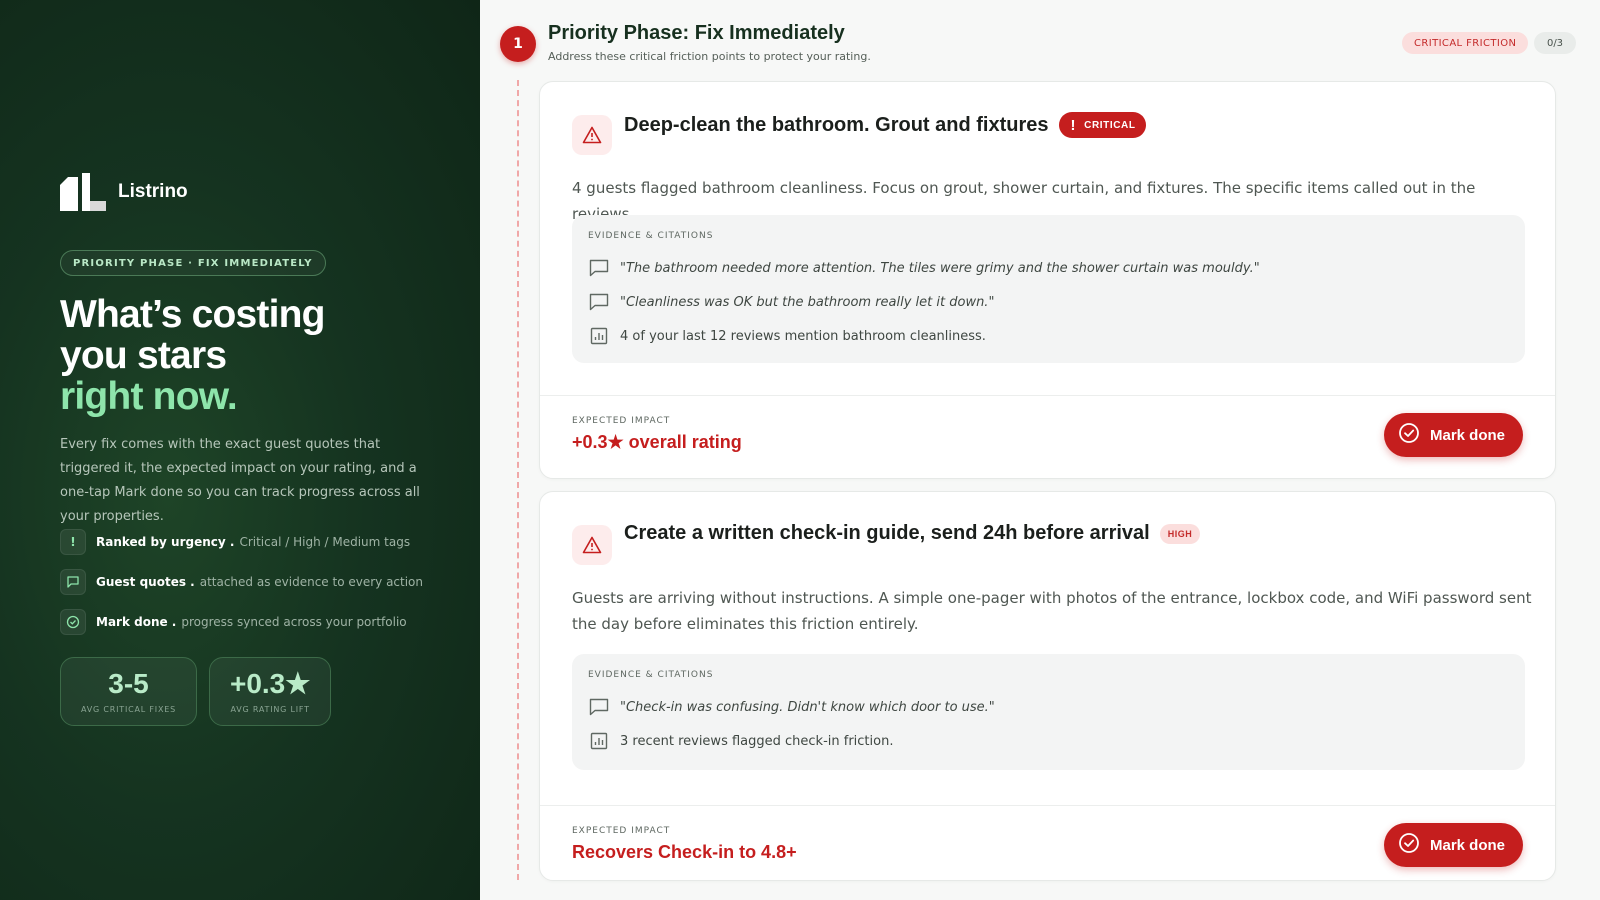 The width and height of the screenshot is (1600, 900). Describe the element at coordinates (1180, 533) in the screenshot. I see `high-badge: HIGH` at that location.